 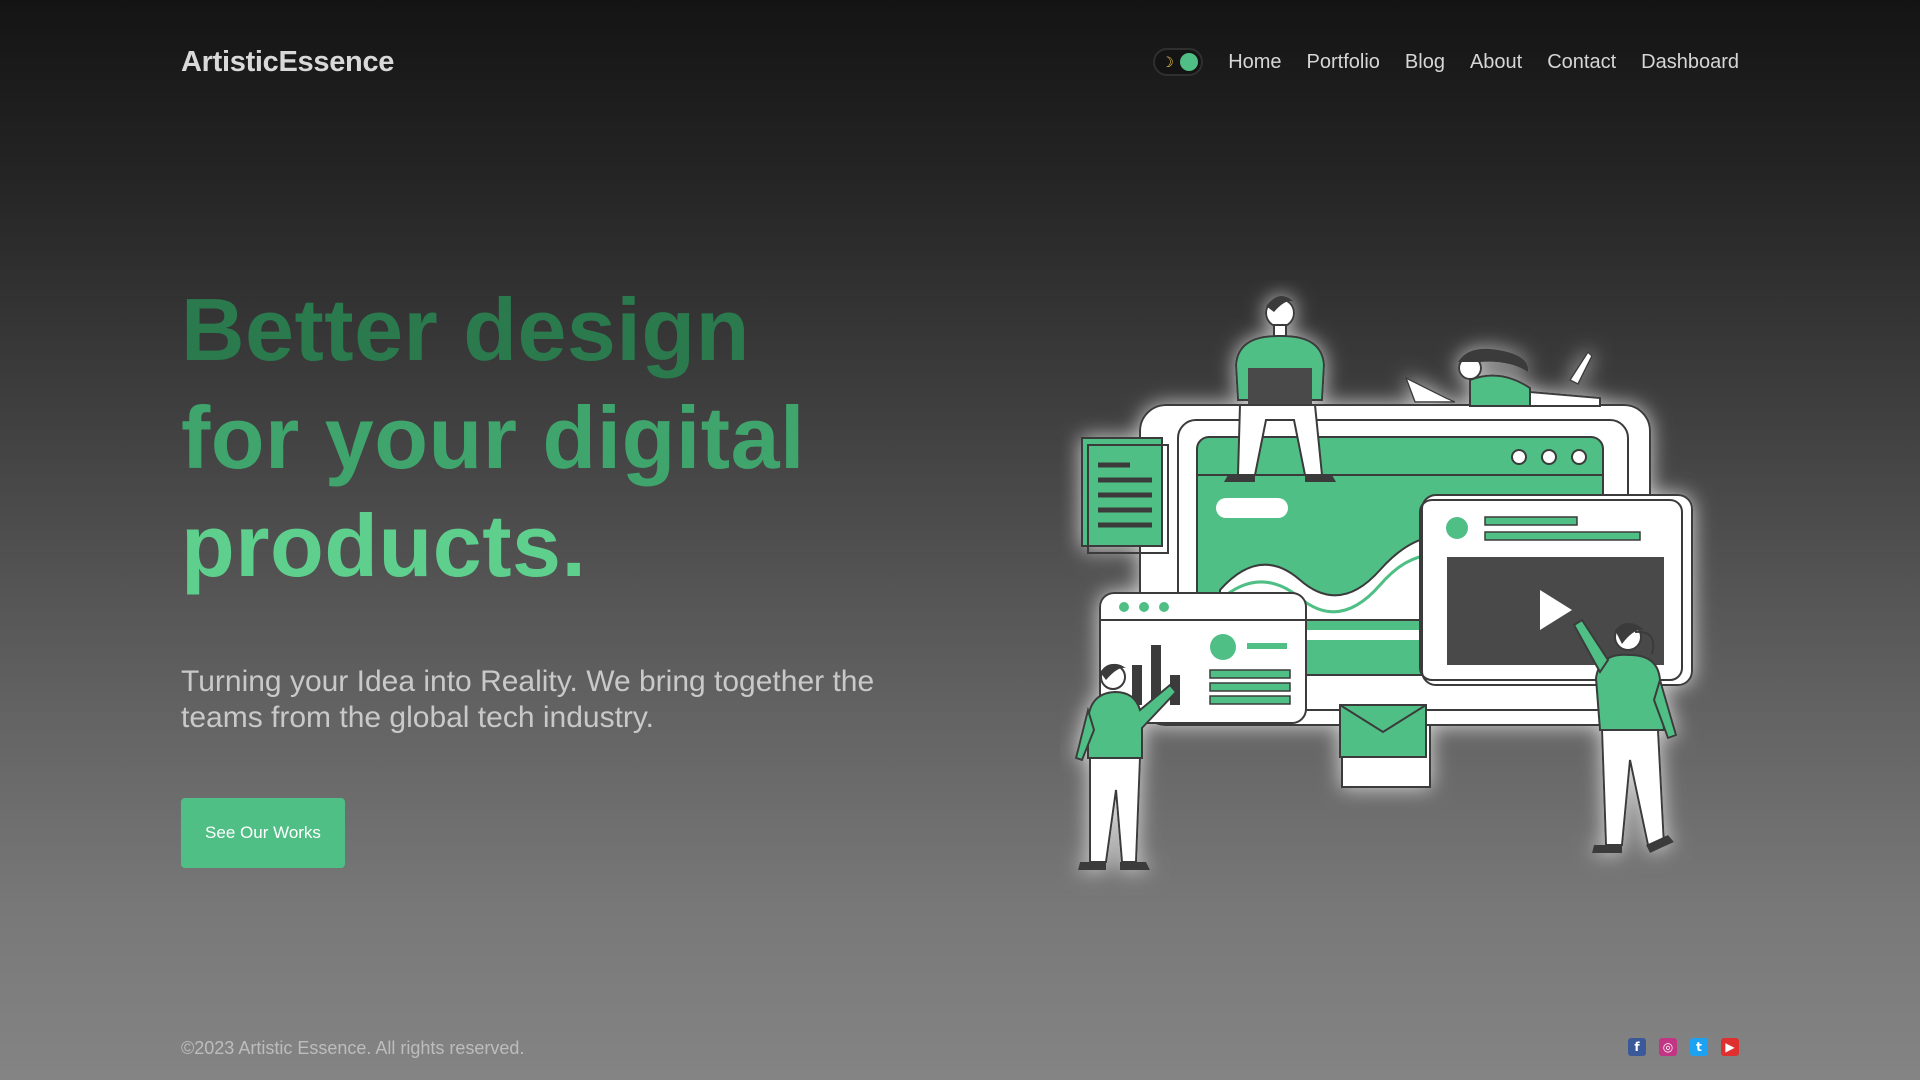 I want to click on theme-toggle: ☽, so click(x=1178, y=62).